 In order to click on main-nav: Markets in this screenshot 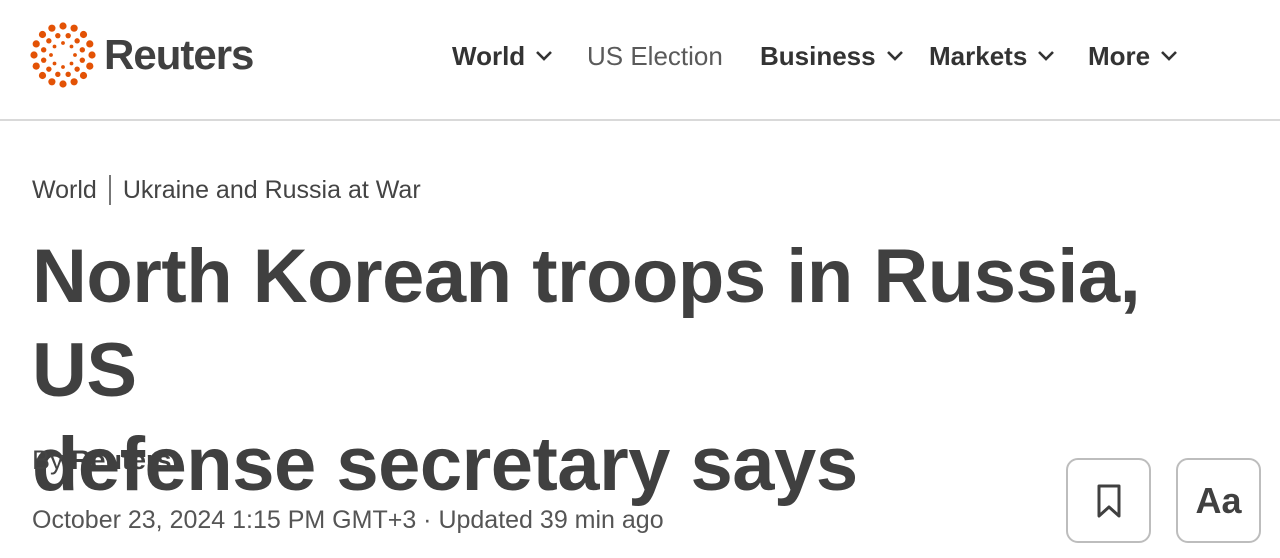, I will do `click(992, 56)`.